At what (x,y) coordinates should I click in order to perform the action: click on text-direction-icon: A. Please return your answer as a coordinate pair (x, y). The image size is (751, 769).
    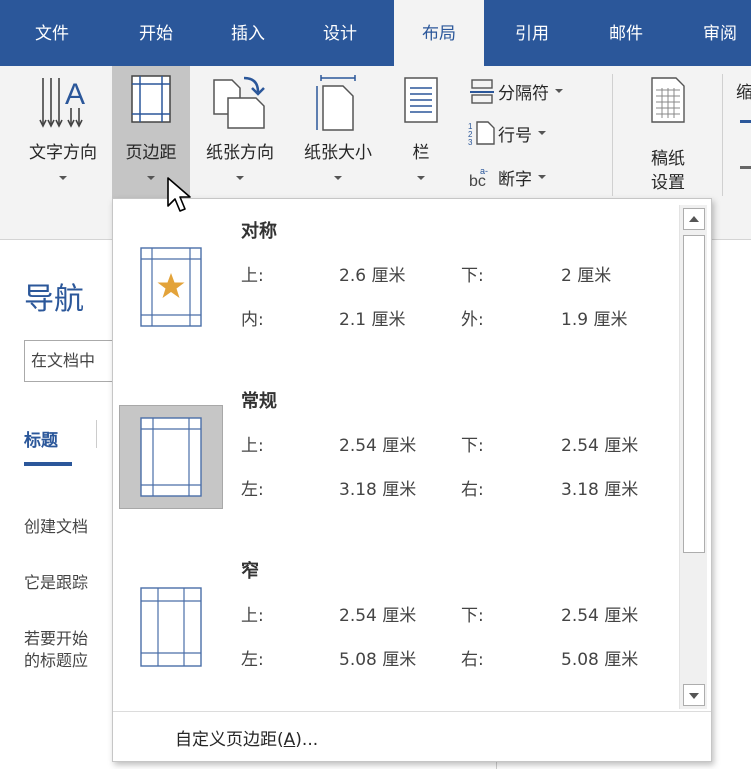
    Looking at the image, I should click on (62, 103).